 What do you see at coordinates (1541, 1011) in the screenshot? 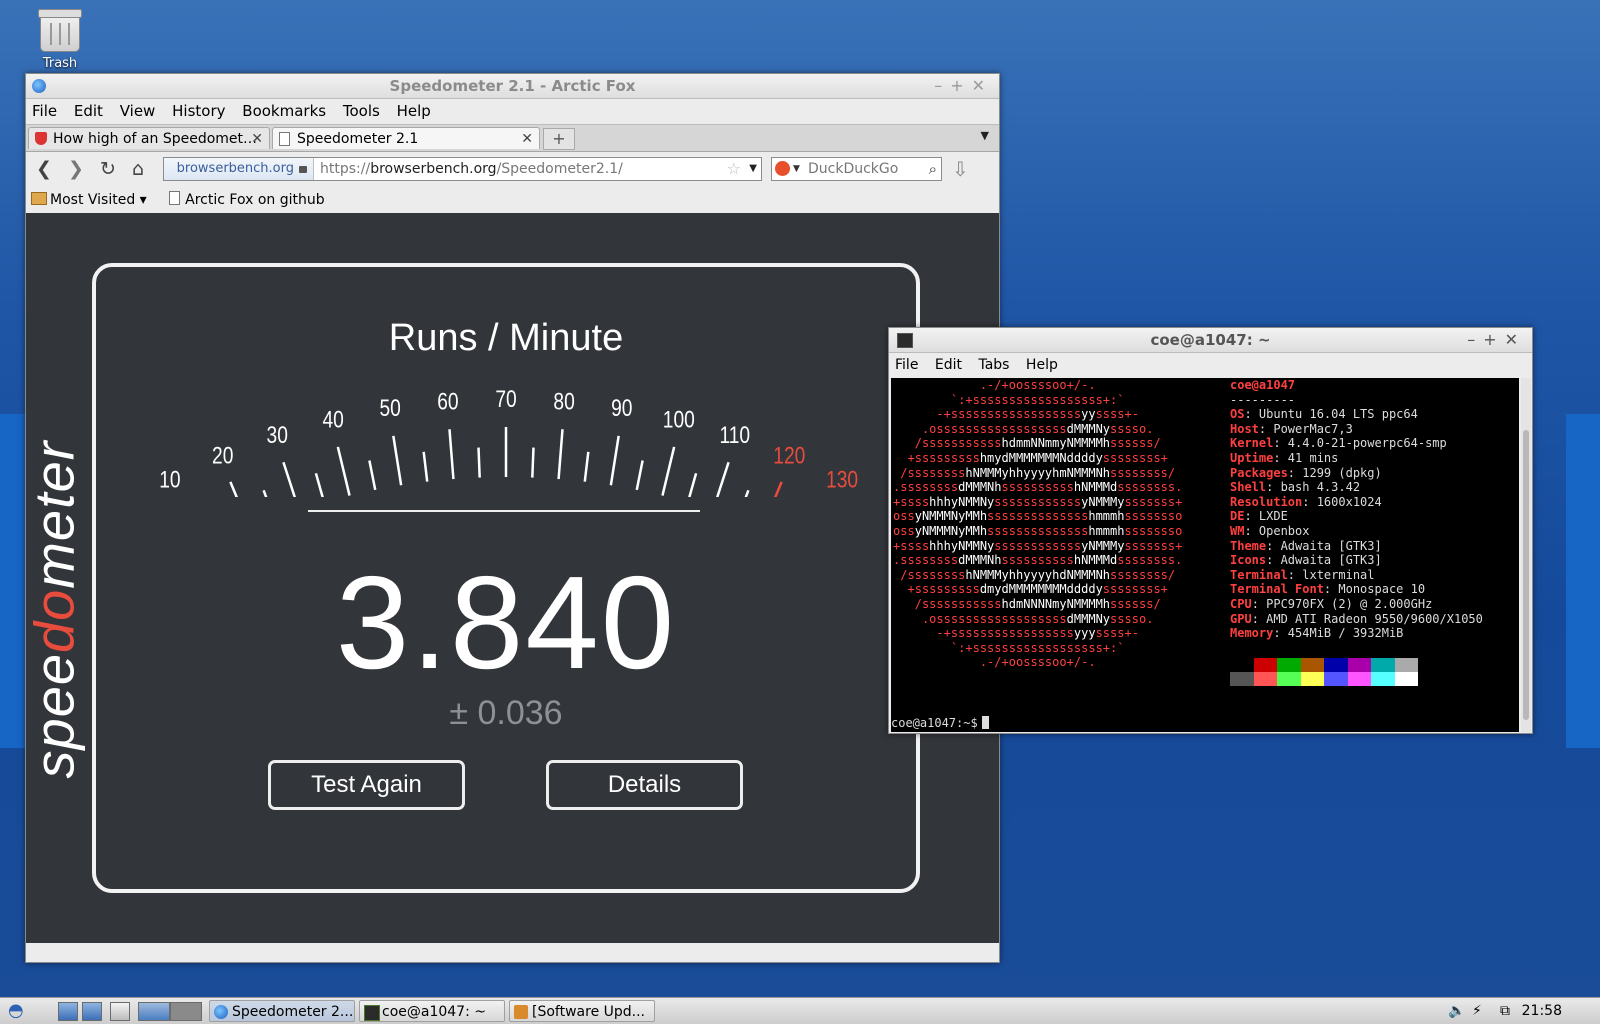
I see `clock: 21:58` at bounding box center [1541, 1011].